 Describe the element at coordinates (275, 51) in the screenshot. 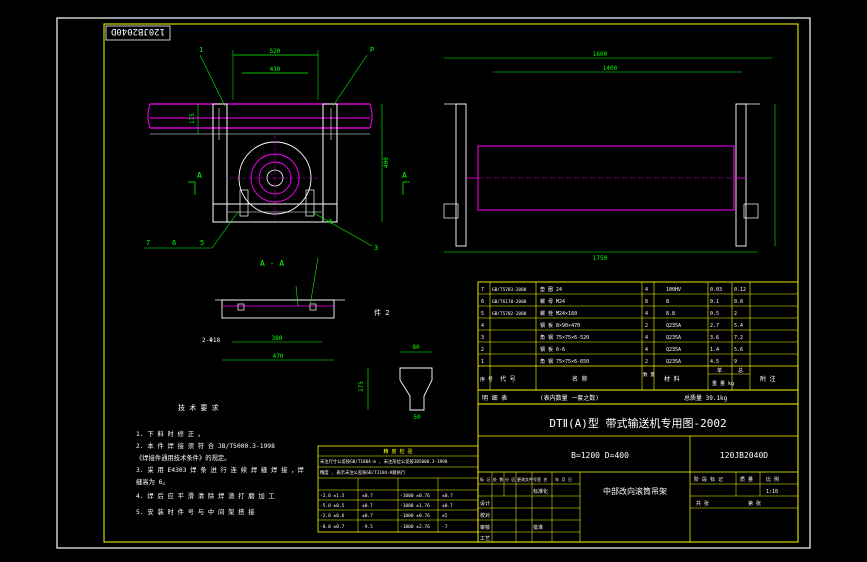

I see `dim-top-width: 520` at that location.